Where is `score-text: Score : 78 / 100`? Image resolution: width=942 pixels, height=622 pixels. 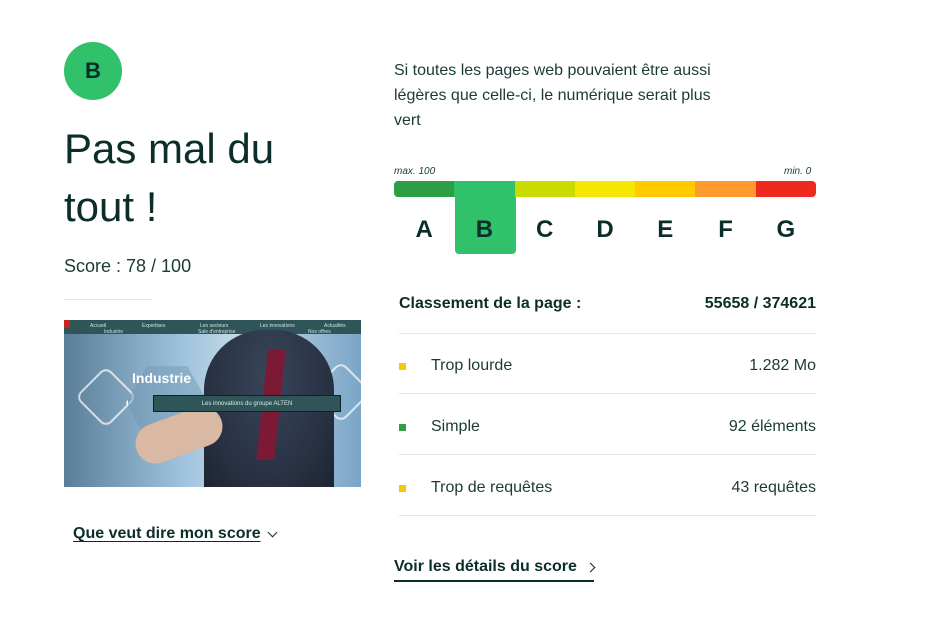 score-text: Score : 78 / 100 is located at coordinates (128, 266).